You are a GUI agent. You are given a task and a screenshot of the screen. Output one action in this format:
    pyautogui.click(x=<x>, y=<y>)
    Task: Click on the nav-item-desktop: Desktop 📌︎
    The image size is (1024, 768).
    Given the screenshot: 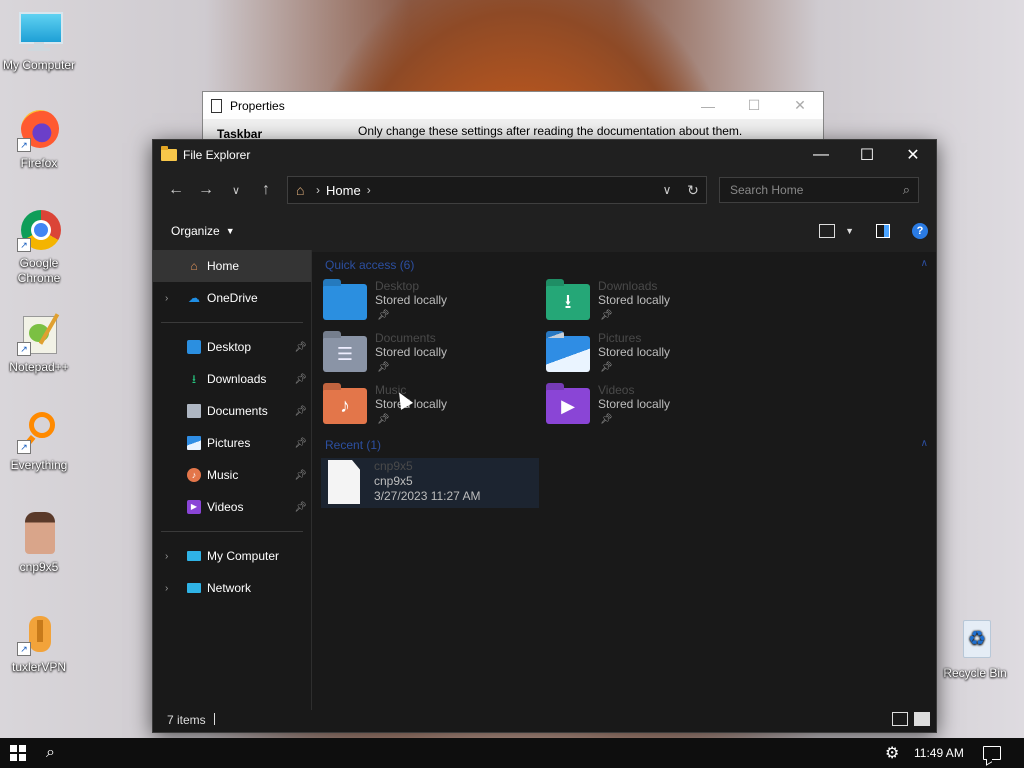 What is the action you would take?
    pyautogui.click(x=232, y=347)
    